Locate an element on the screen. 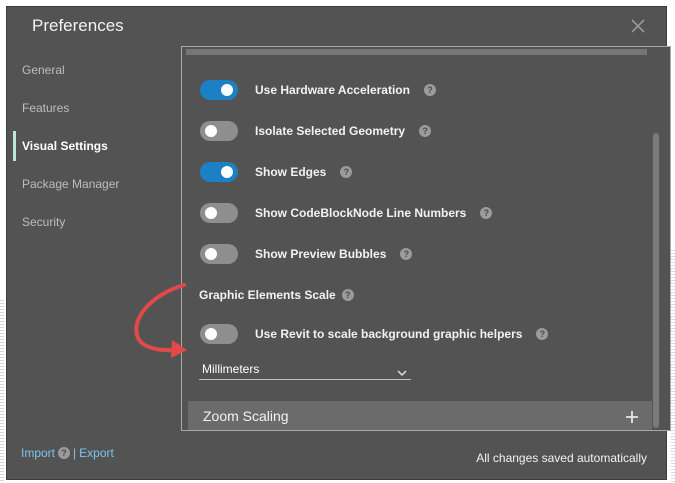  setting-hardware-acceleration: Use Hardware Acceleration ? is located at coordinates (318, 90).